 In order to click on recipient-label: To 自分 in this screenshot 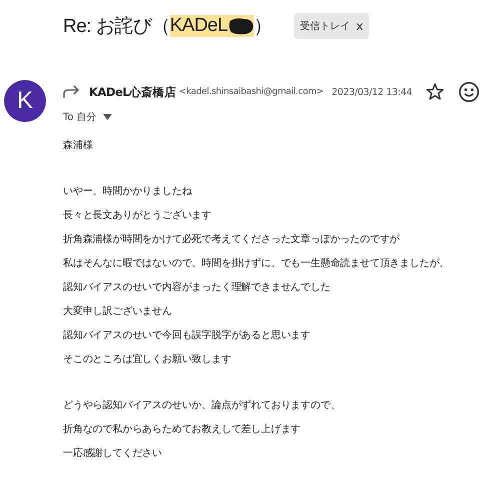, I will do `click(80, 117)`.